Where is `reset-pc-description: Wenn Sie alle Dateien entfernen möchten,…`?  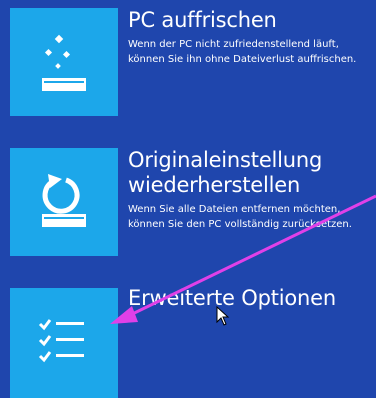 reset-pc-description: Wenn Sie alle Dateien entfernen möchten,… is located at coordinates (240, 217).